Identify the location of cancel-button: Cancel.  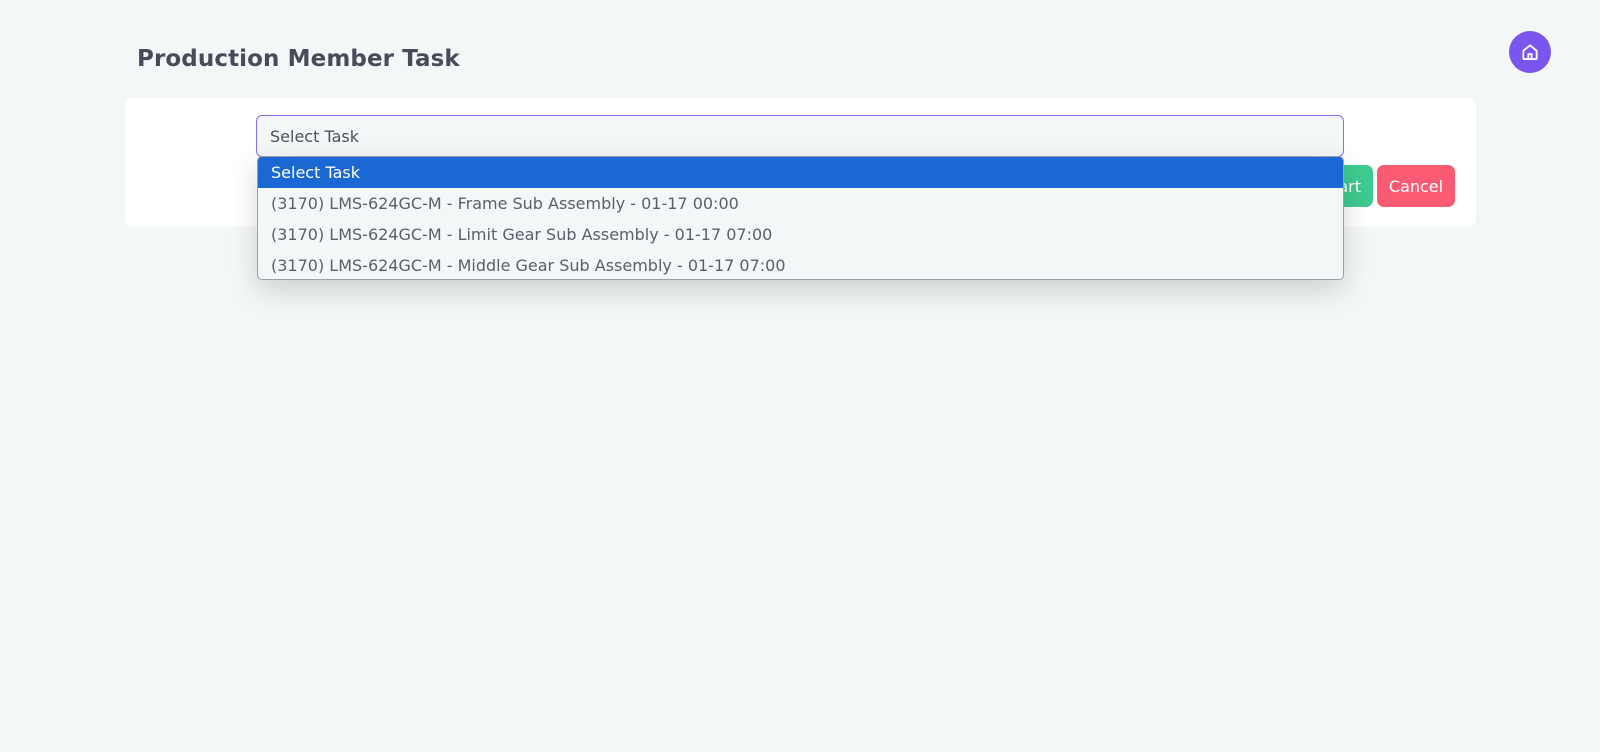
(1416, 186).